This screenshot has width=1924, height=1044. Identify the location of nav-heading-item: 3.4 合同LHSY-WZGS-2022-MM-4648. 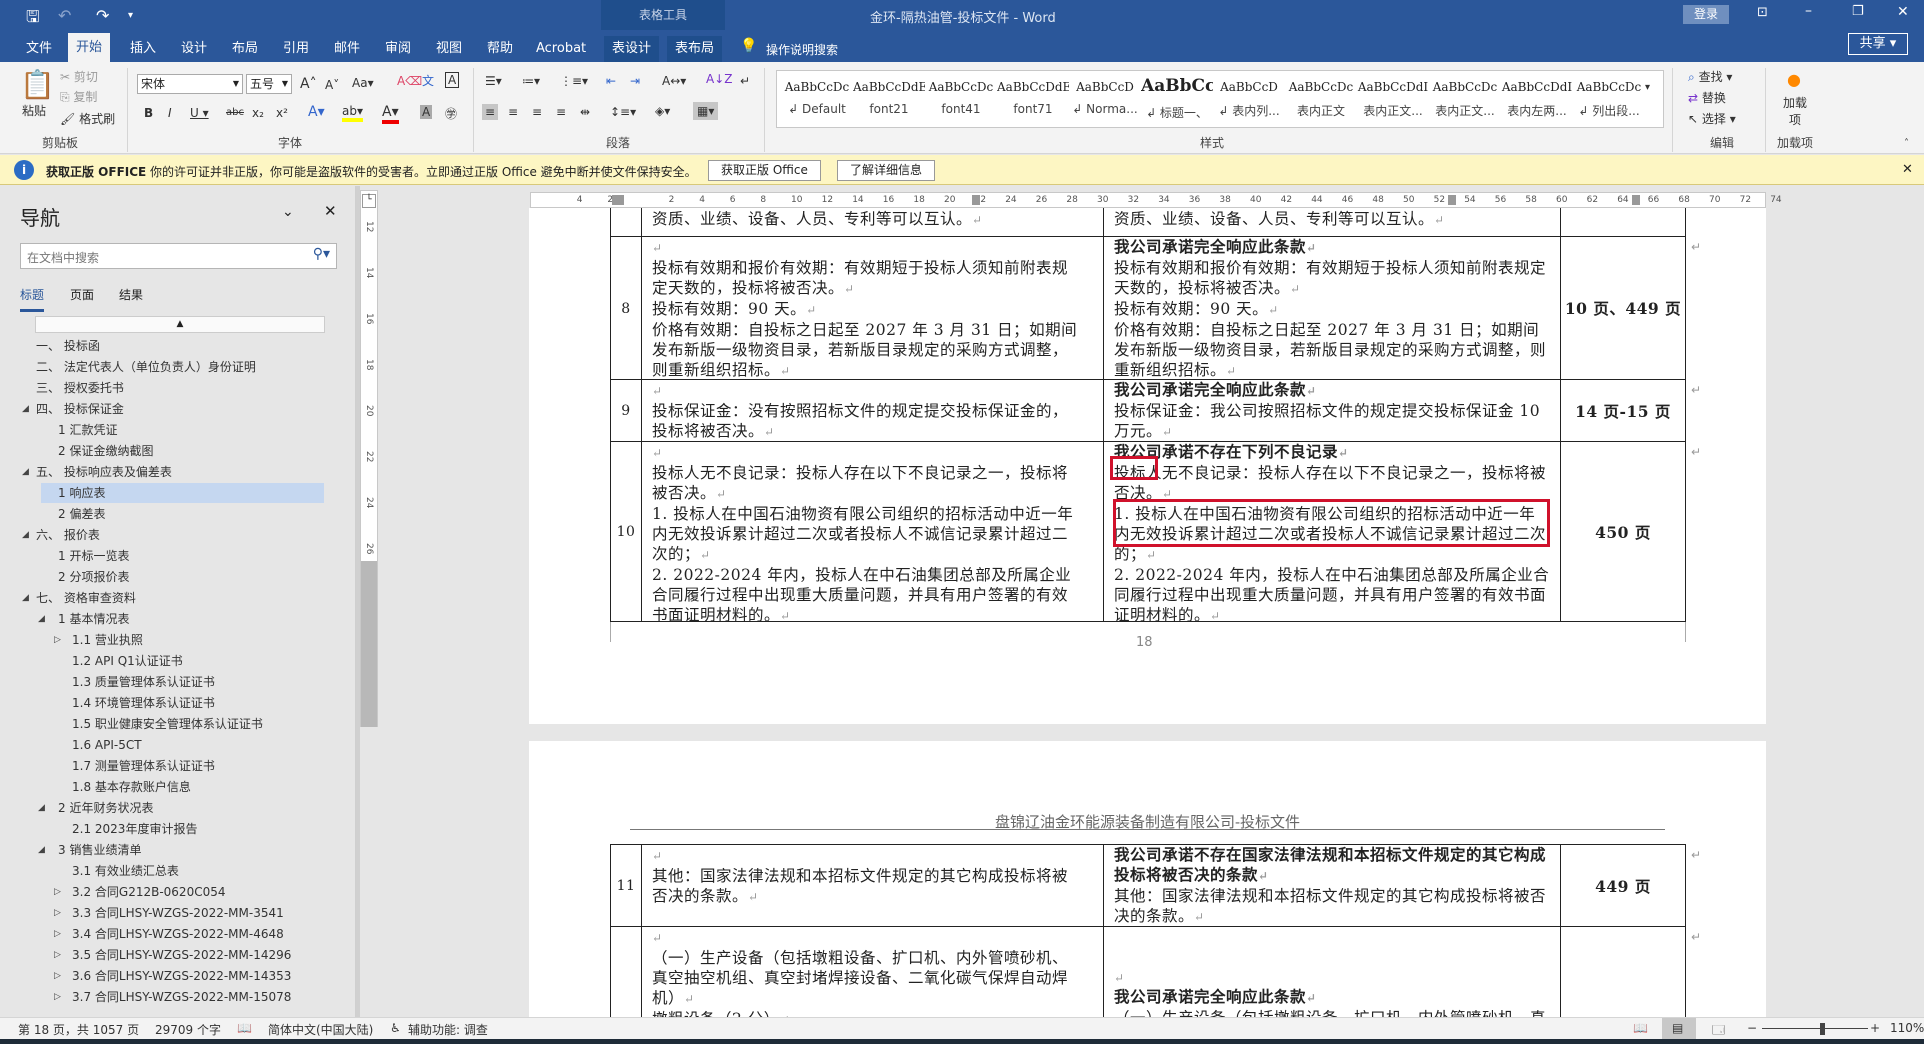
(162, 934).